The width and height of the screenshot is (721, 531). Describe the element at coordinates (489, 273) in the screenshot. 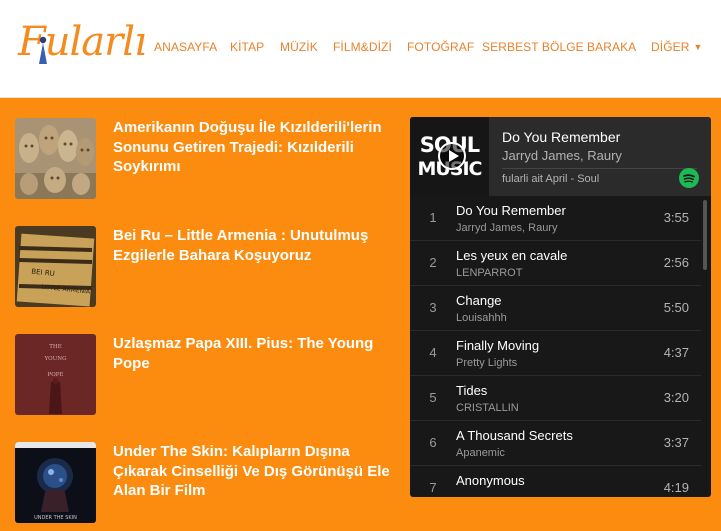

I see `track-artist: LENPARROT` at that location.